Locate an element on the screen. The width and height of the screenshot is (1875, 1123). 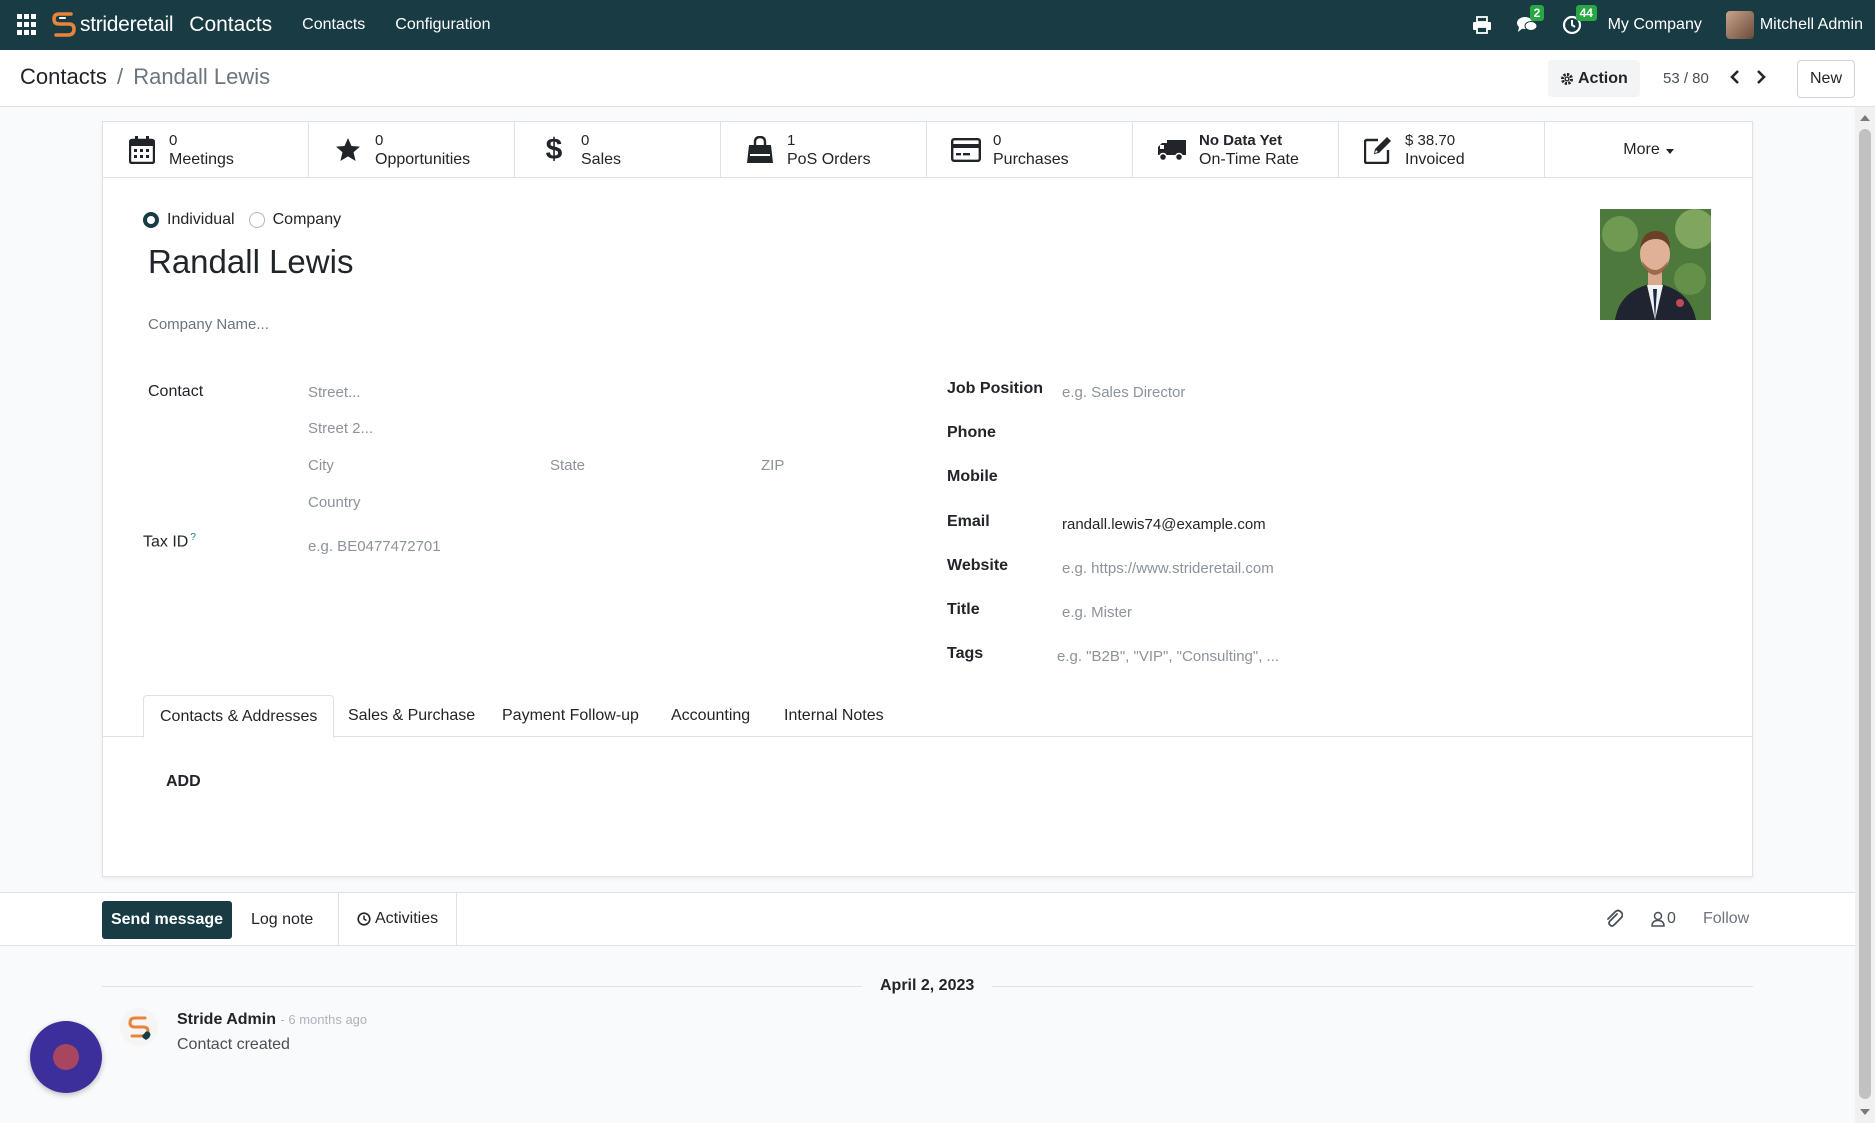
action-button: Action is located at coordinates (1594, 78).